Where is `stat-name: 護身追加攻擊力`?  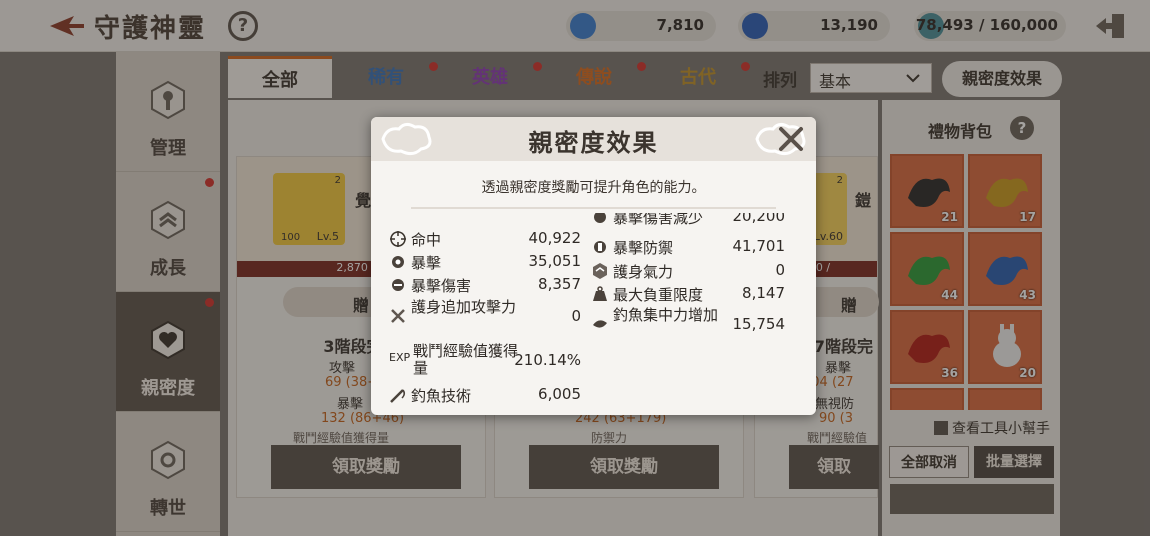 stat-name: 護身追加攻擊力 is located at coordinates (464, 307).